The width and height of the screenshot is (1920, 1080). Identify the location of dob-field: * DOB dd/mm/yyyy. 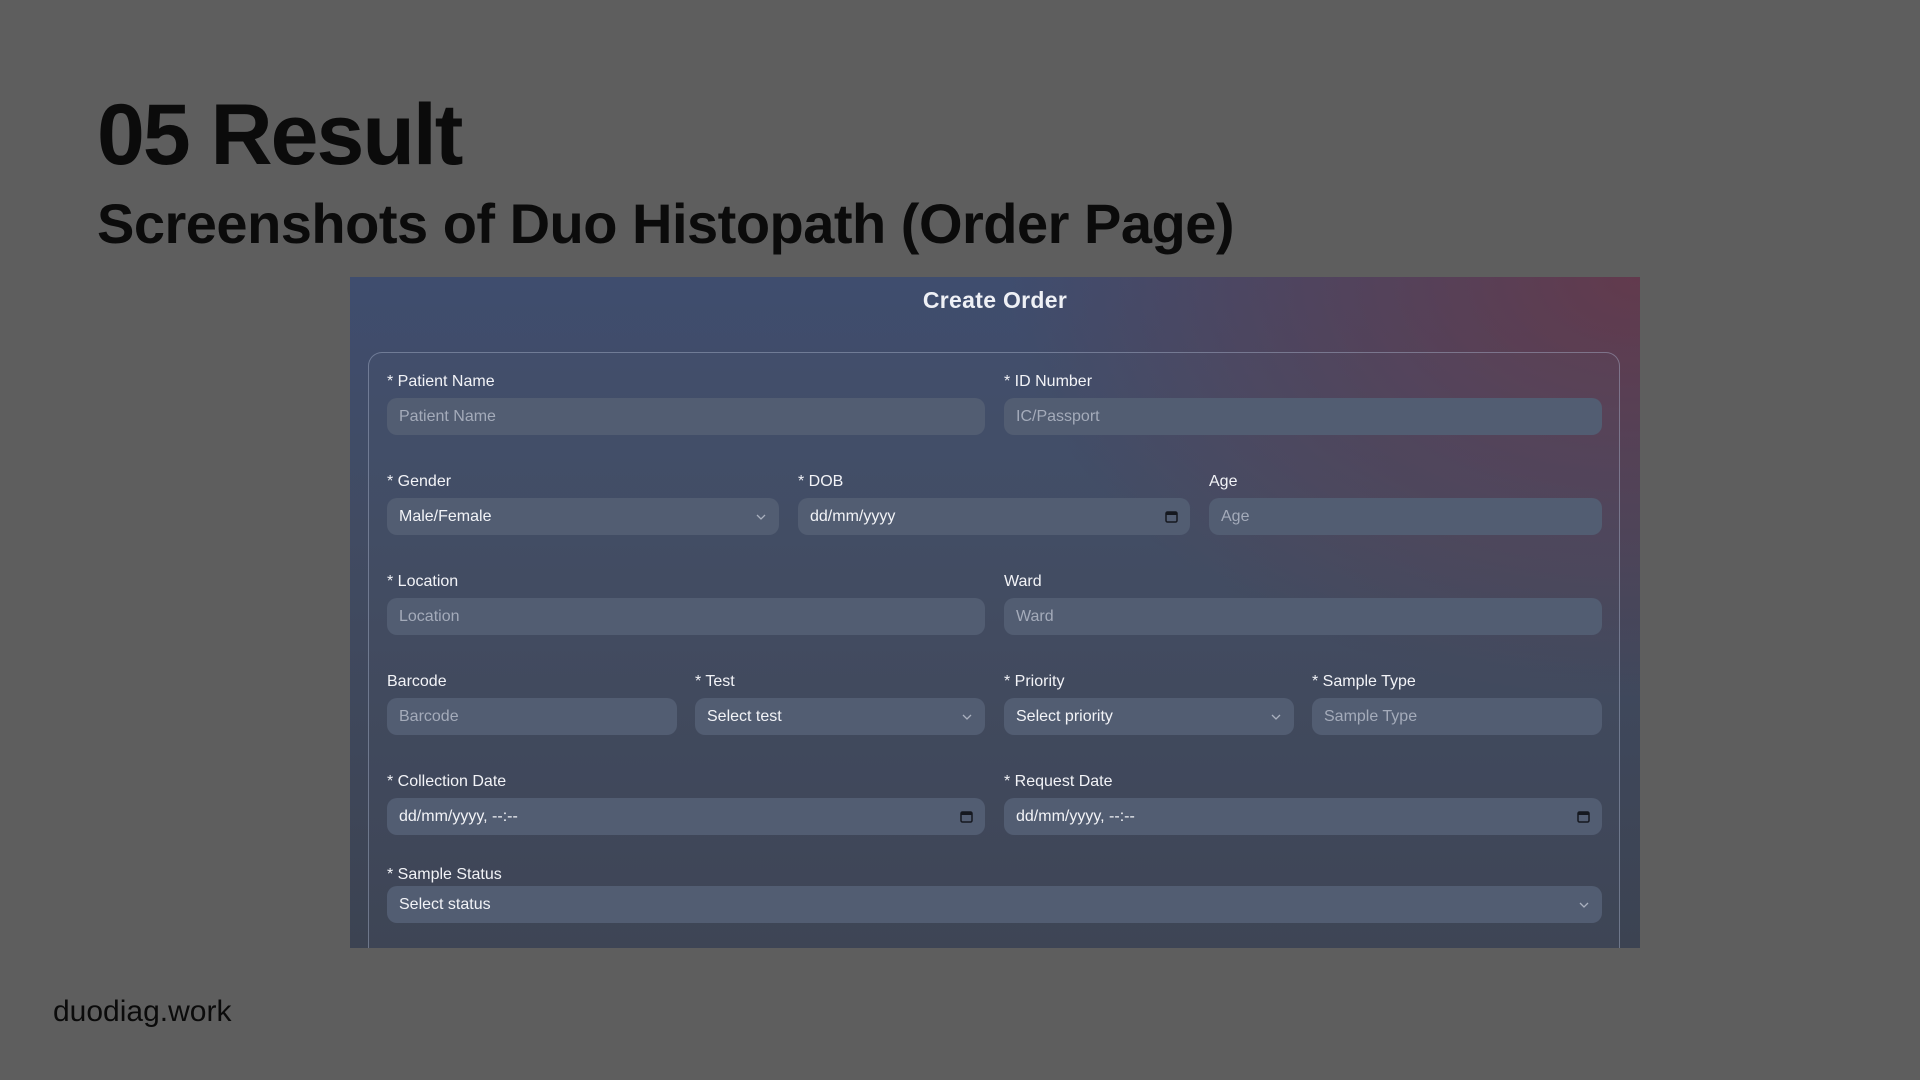
(994, 505).